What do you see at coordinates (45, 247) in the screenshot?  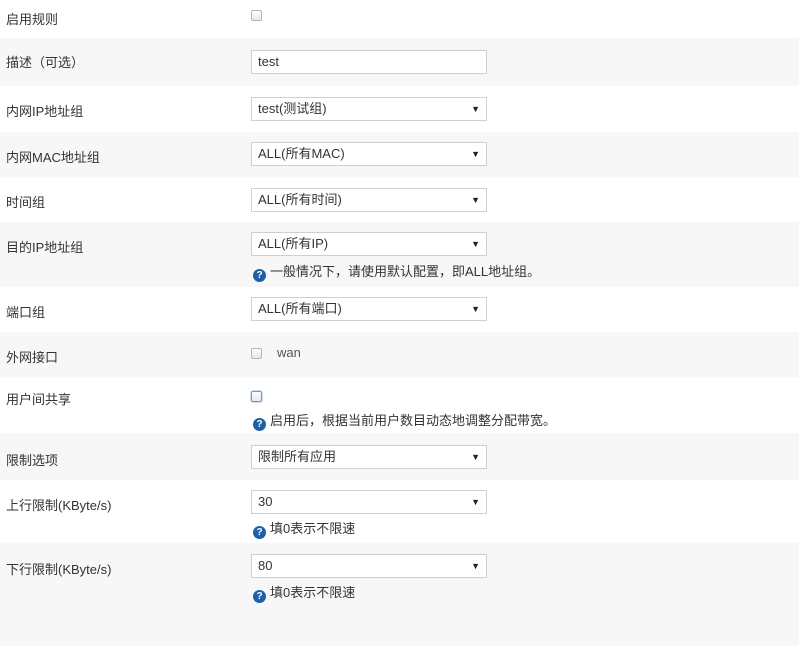 I see `dest-ip-group-label: 目的IP地址组` at bounding box center [45, 247].